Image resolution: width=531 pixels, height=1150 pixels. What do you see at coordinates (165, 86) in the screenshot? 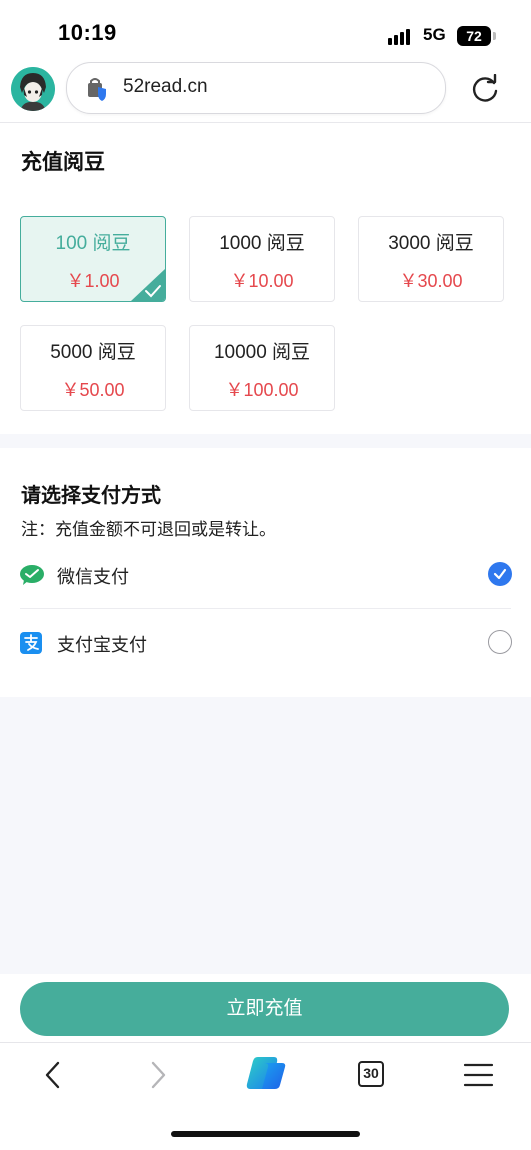
I see `url-text: 52read.cn` at bounding box center [165, 86].